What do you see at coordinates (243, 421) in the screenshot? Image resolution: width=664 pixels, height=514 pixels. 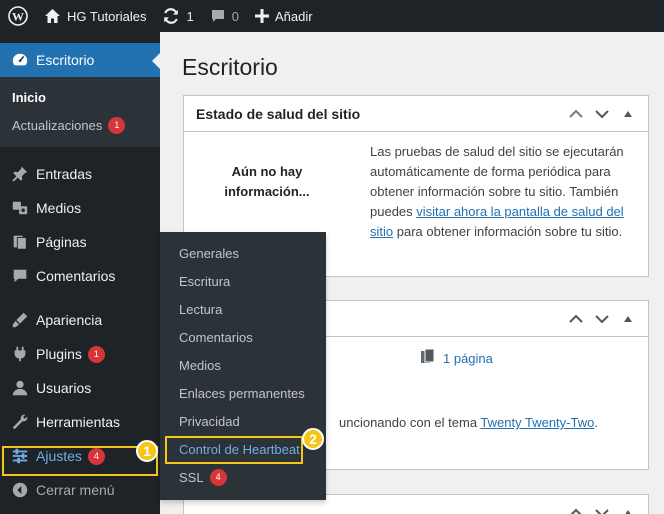 I see `flyout-privacidad: Privacidad` at bounding box center [243, 421].